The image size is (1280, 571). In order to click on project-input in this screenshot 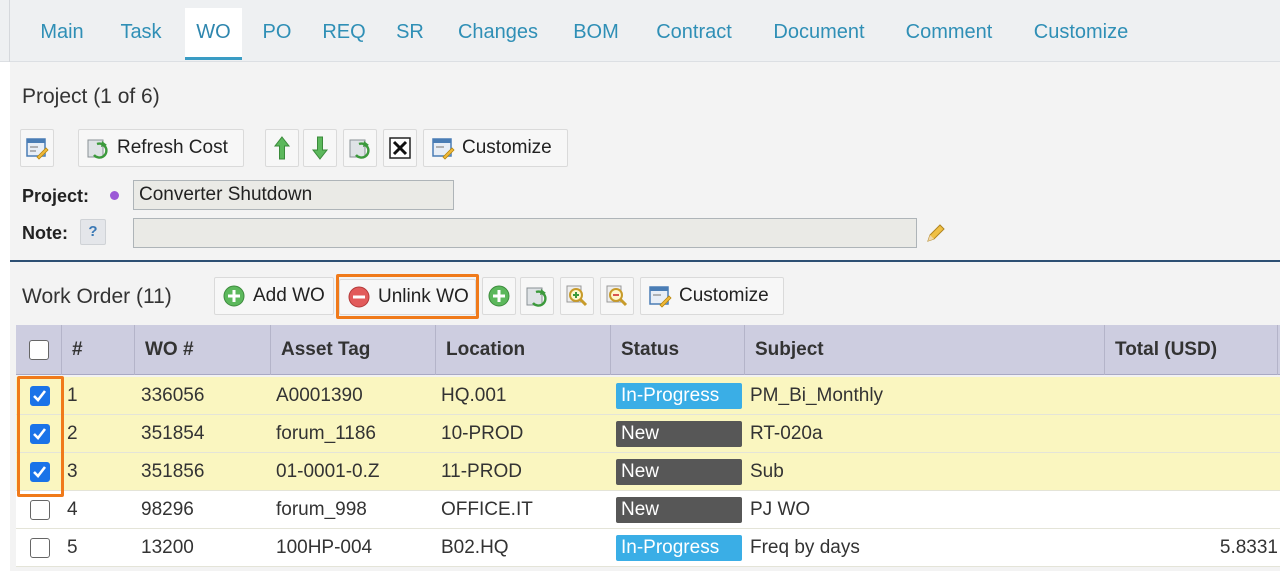, I will do `click(293, 195)`.